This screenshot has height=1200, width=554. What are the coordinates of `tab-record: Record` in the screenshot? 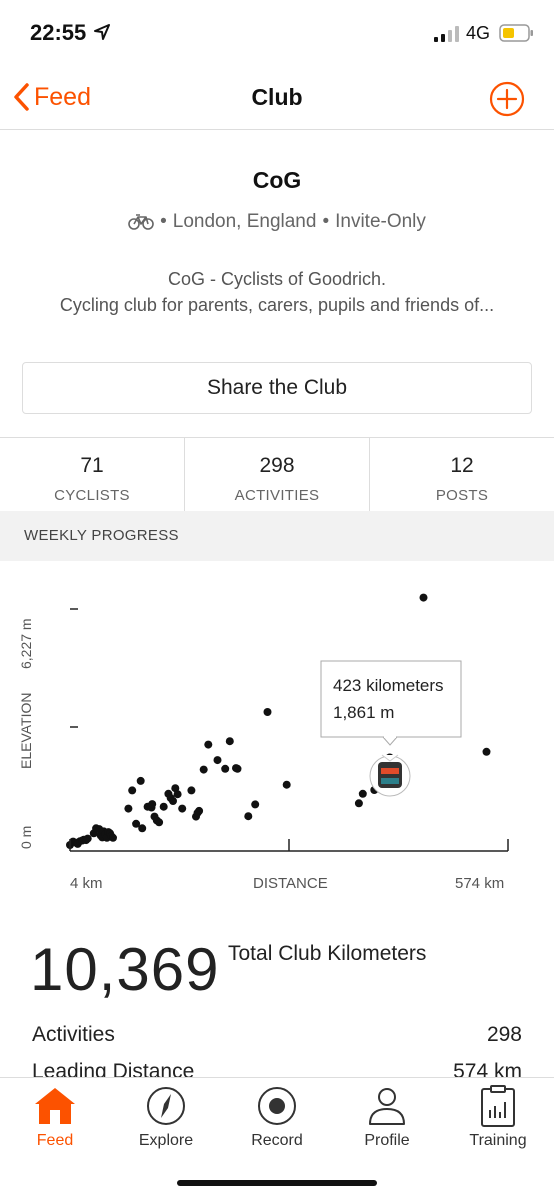 It's located at (277, 1117).